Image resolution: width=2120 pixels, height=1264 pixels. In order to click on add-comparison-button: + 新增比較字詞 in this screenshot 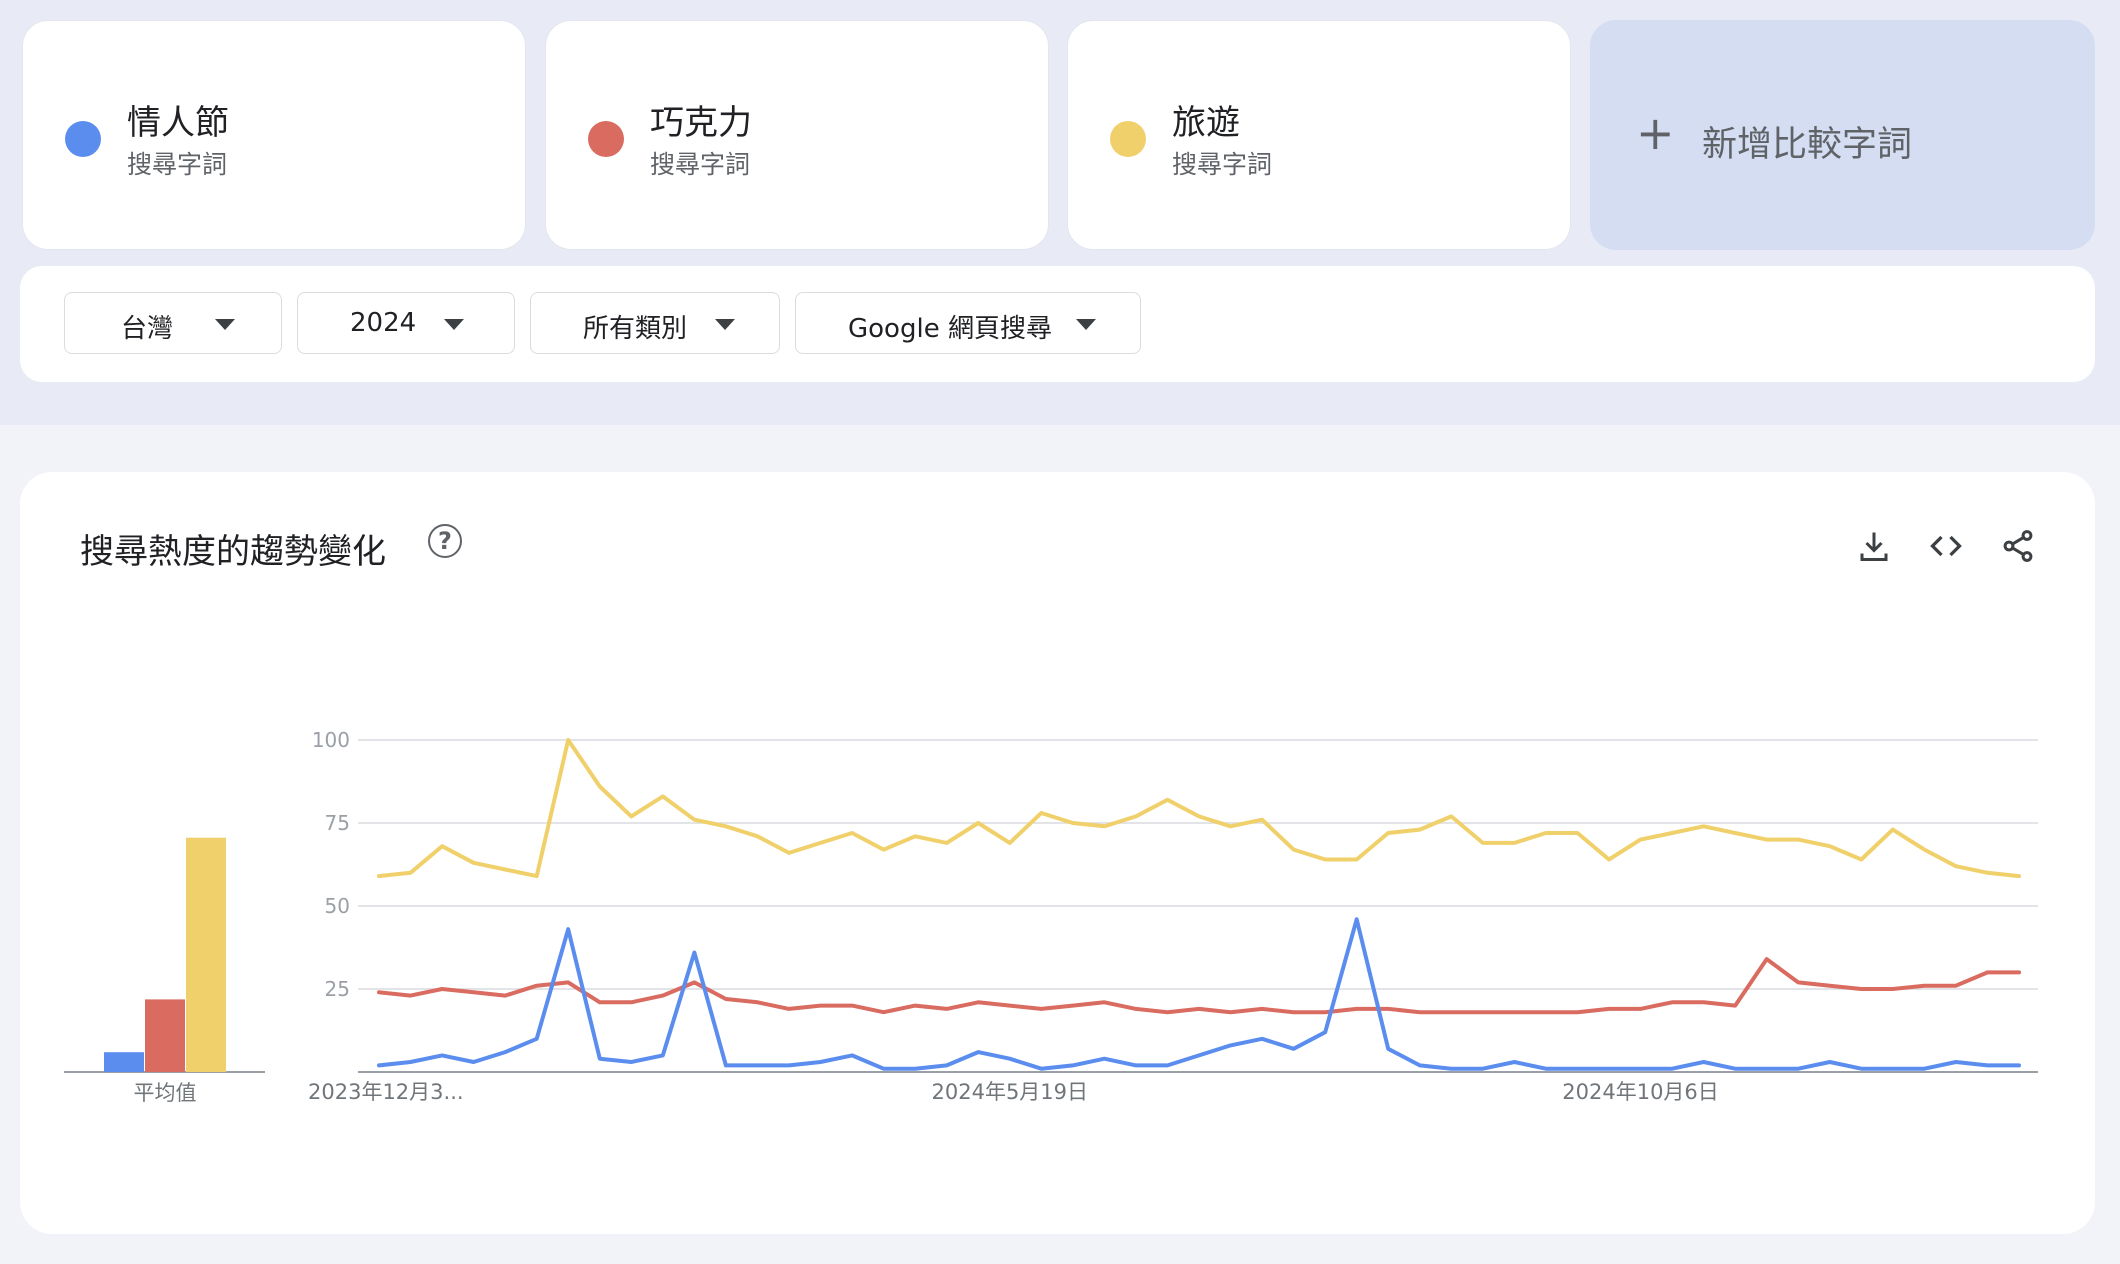, I will do `click(1842, 135)`.